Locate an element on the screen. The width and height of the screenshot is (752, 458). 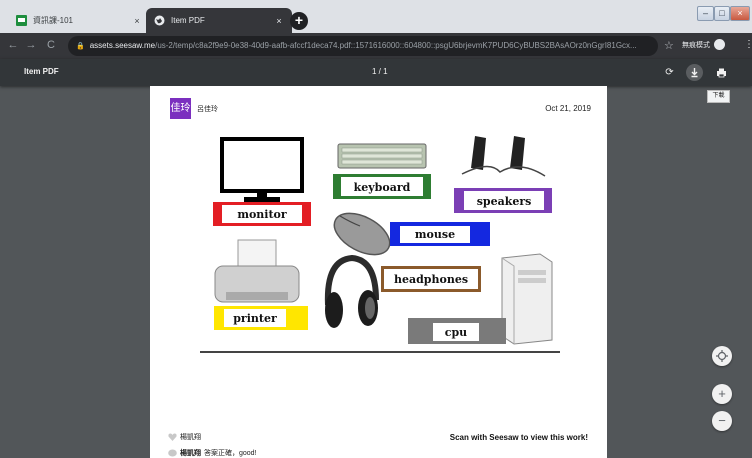
tab-label: 資訊課-101 is located at coordinates (53, 20).